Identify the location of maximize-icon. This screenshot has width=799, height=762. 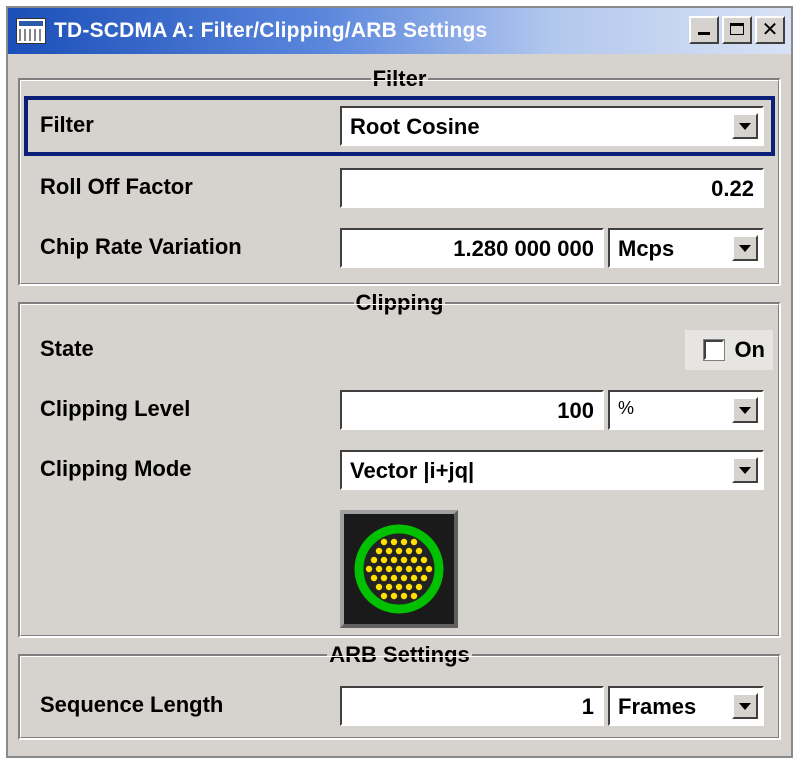
(737, 29).